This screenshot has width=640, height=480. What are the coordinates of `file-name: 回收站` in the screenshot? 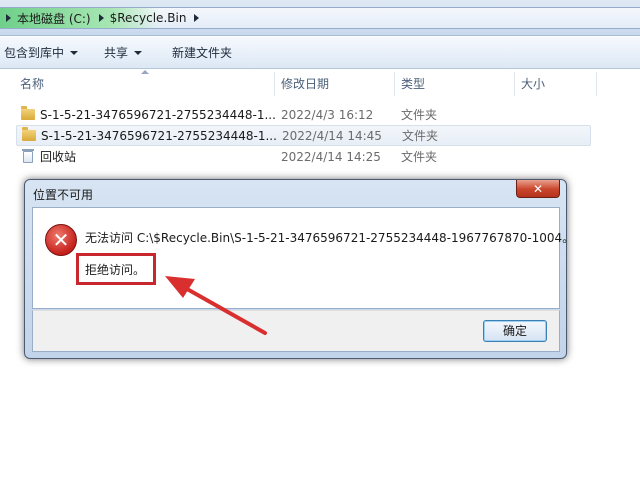 It's located at (58, 157).